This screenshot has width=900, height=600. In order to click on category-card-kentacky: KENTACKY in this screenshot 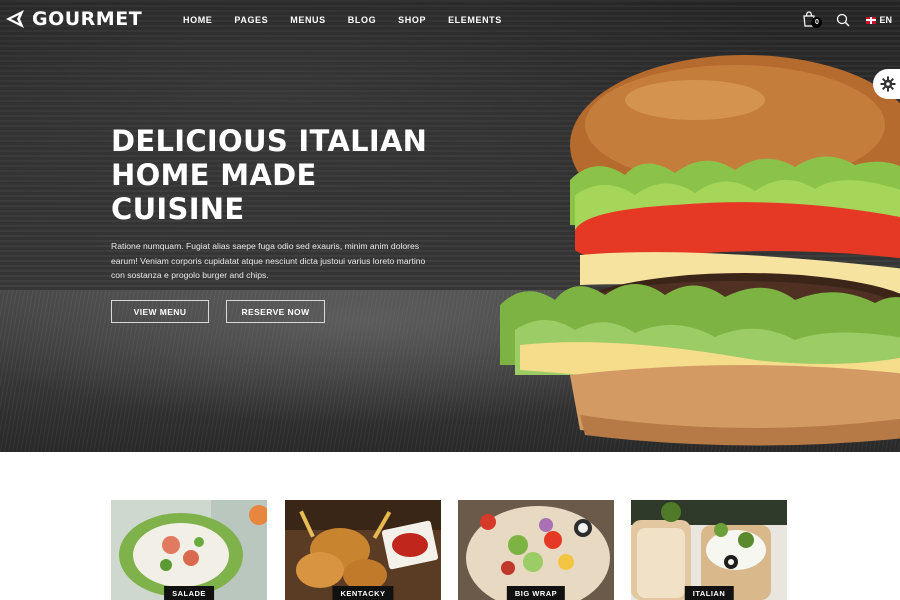, I will do `click(363, 550)`.